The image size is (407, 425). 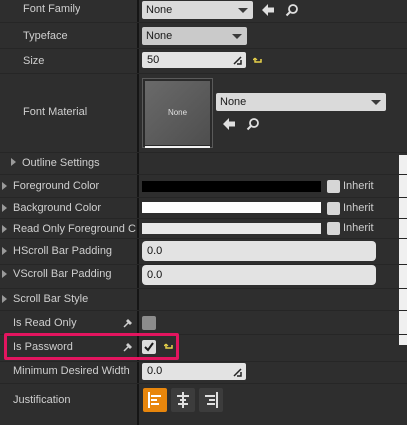 I want to click on justify-left-button, so click(x=155, y=400).